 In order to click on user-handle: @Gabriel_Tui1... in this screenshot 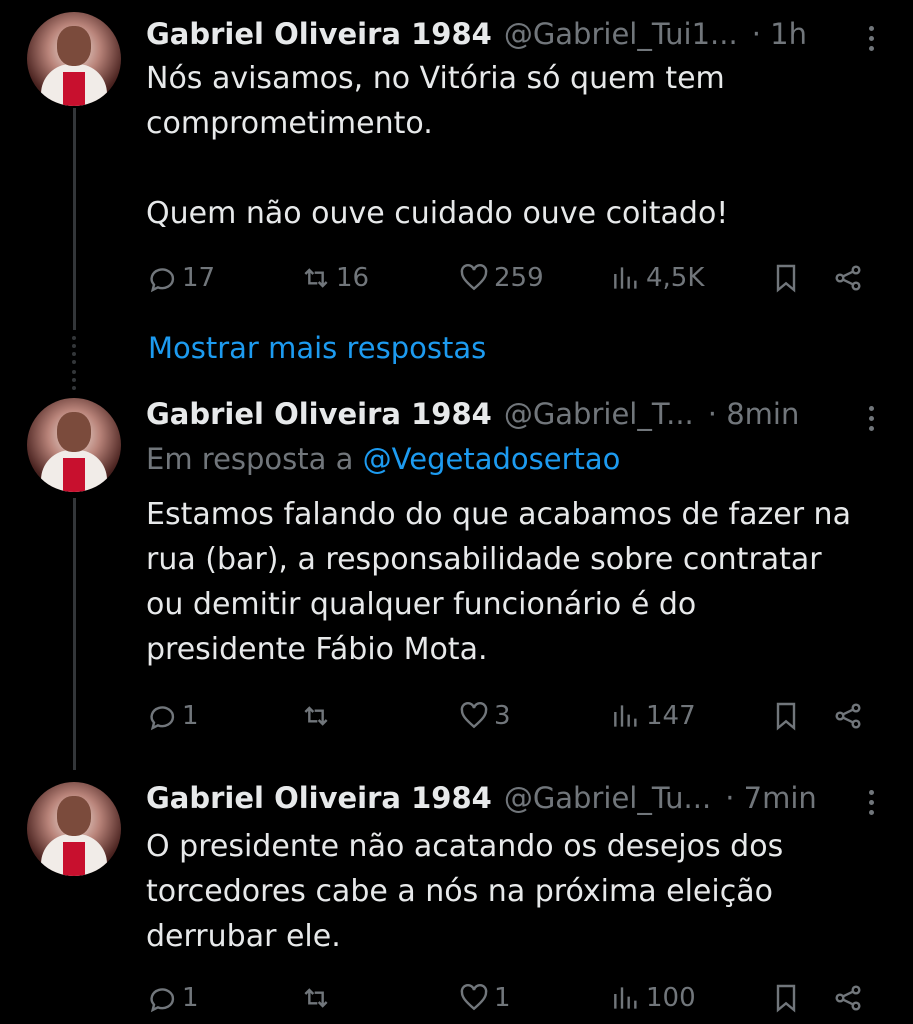, I will do `click(621, 34)`.